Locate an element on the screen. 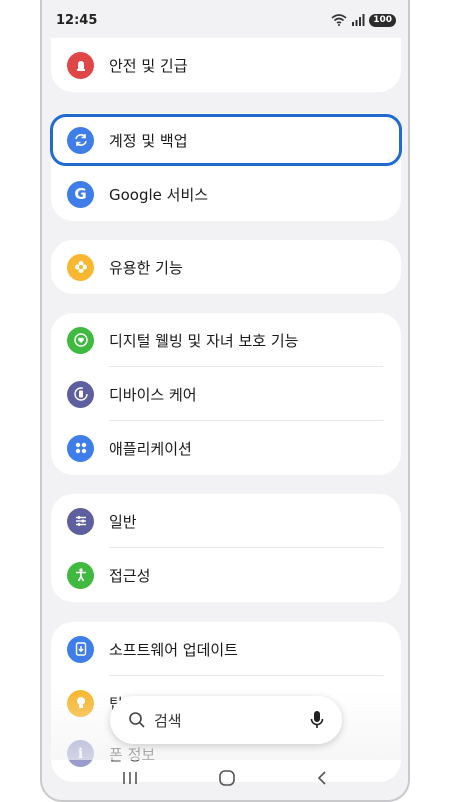  settings-item-useful-features: 유용한 기능 is located at coordinates (226, 267).